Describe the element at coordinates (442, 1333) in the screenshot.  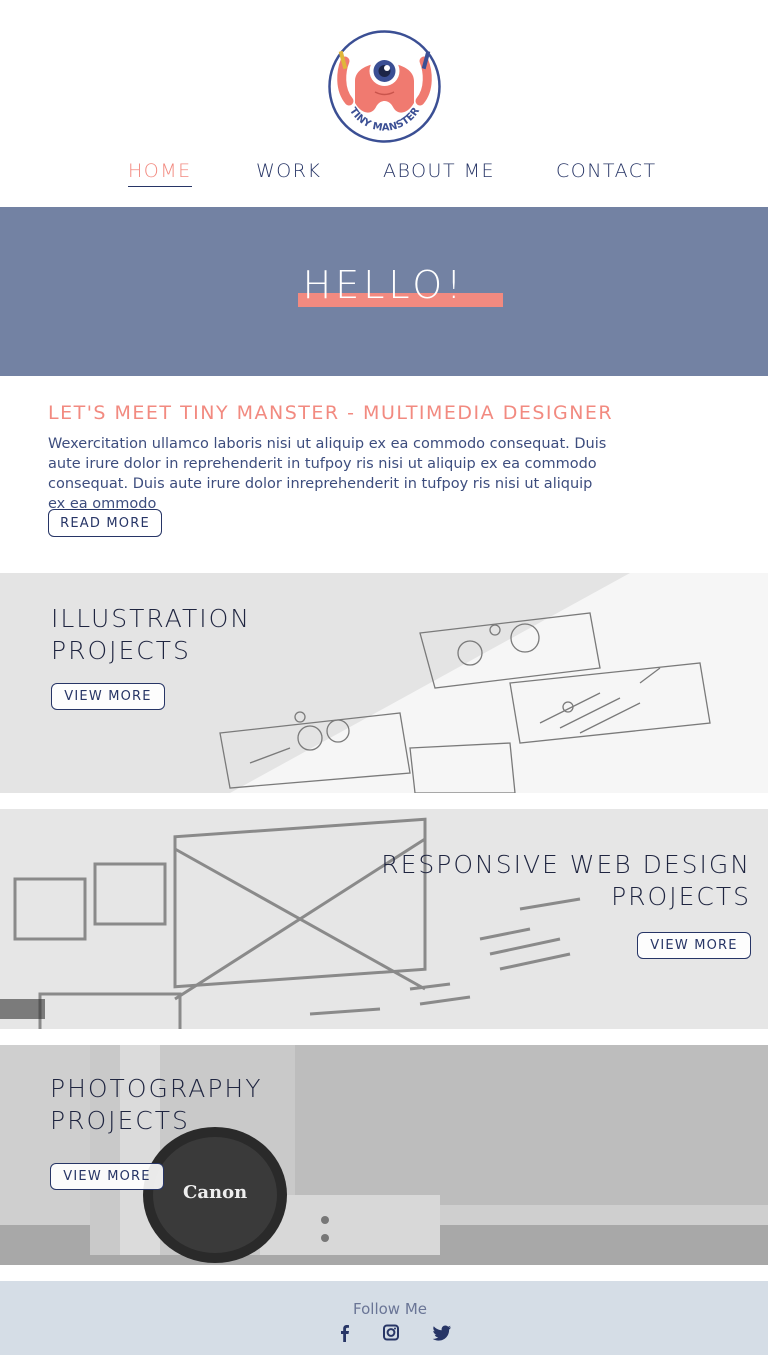
I see `twitter-icon` at that location.